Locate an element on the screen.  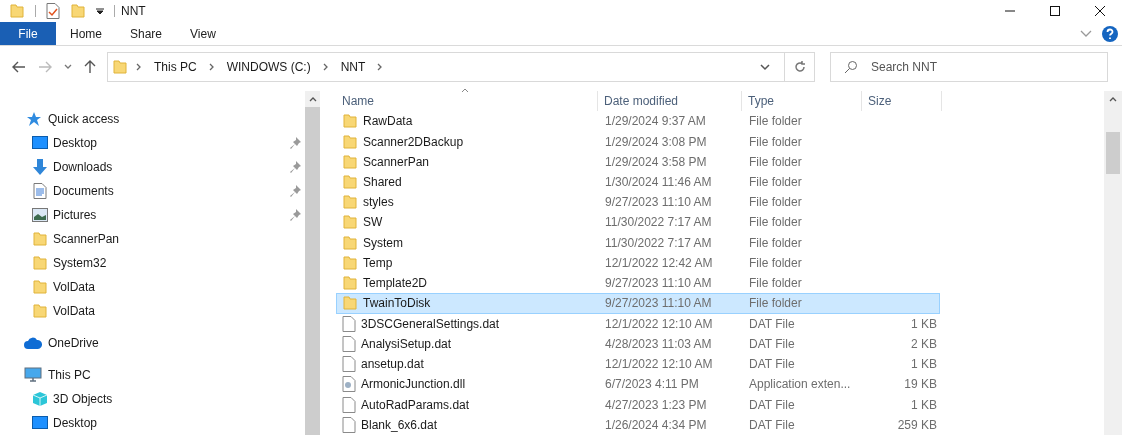
file-row: ansetup.dat 12/1/2022 12:10 AM DAT File 1 KB is located at coordinates (638, 364).